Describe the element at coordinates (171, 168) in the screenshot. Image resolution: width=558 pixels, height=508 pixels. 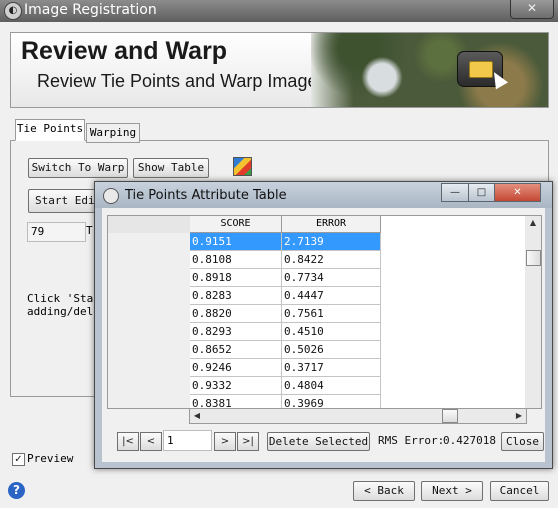
I see `show-table-button: Show Table` at that location.